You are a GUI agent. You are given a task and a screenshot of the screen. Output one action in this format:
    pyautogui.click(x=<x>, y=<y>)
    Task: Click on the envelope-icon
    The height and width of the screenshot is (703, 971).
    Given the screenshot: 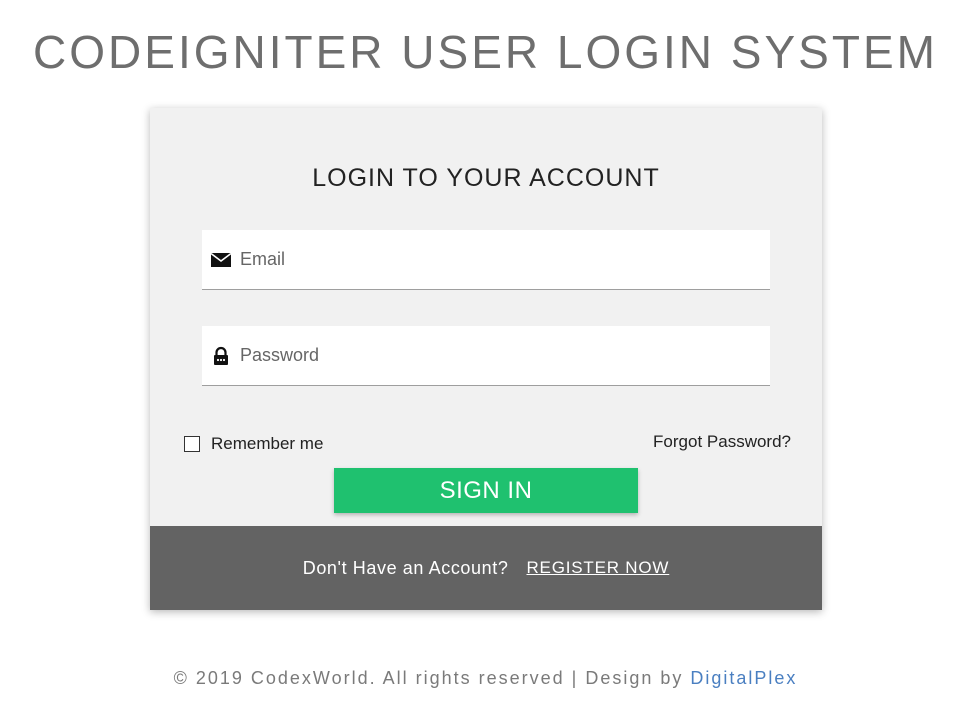 What is the action you would take?
    pyautogui.click(x=221, y=260)
    